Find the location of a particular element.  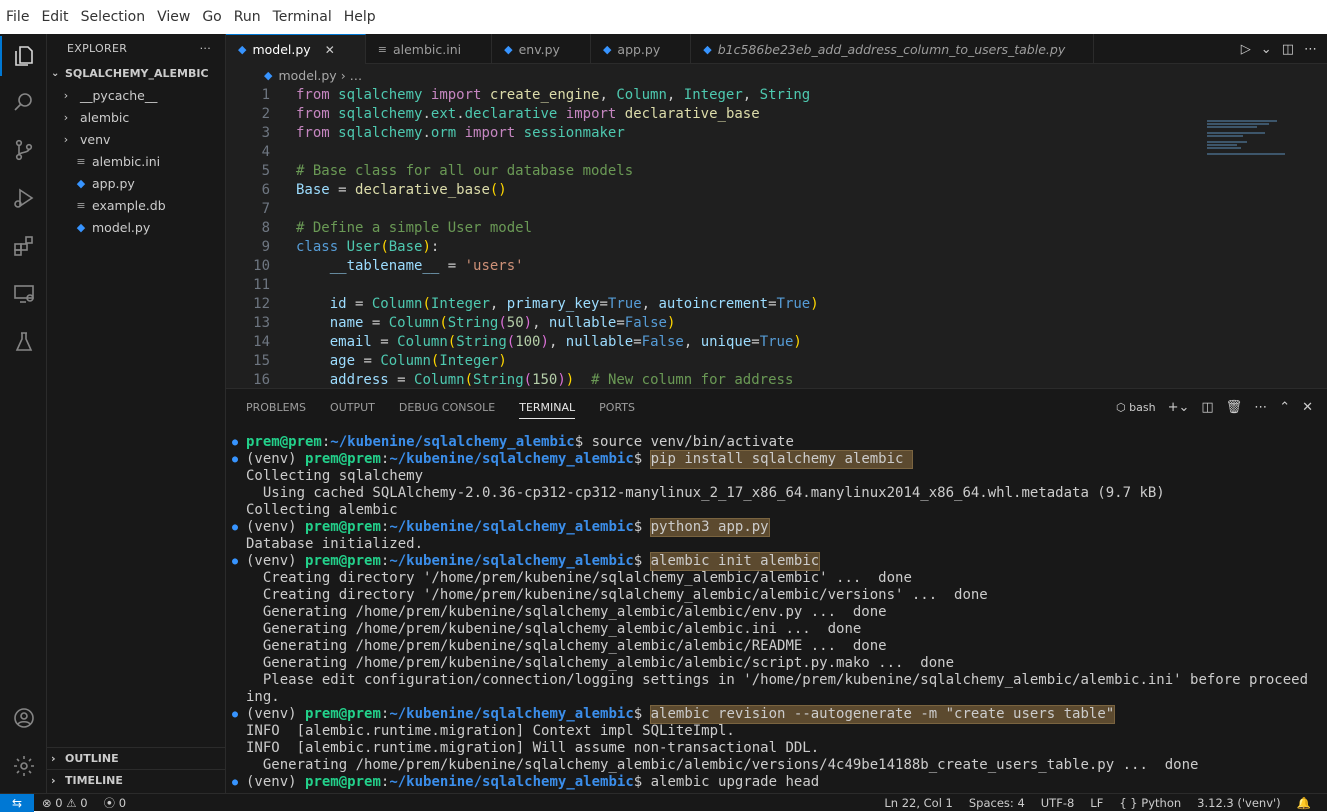

language-mode: { } Python is located at coordinates (1150, 803).